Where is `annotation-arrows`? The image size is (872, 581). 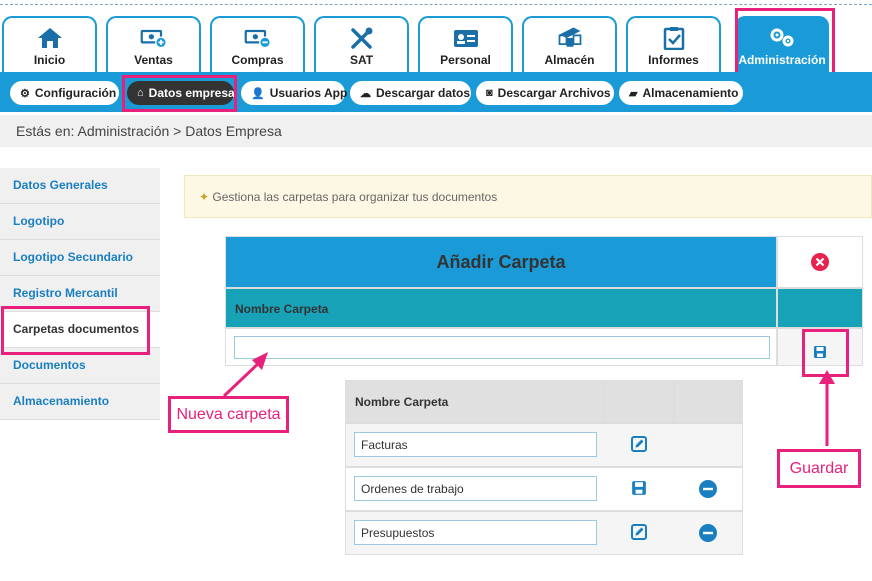
annotation-arrows is located at coordinates (528, 399).